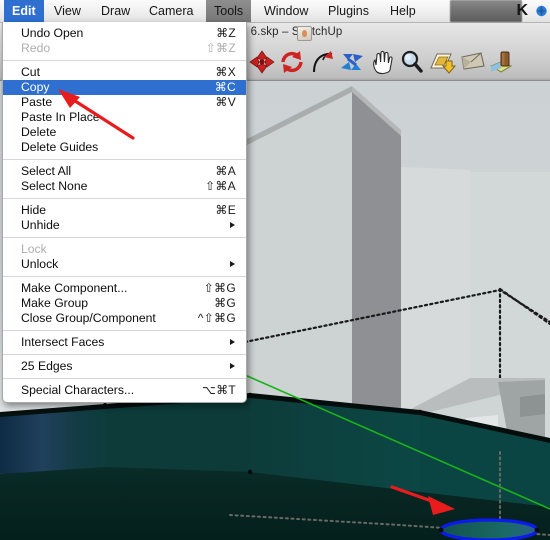  What do you see at coordinates (225, 102) in the screenshot?
I see `menu-item-shortcut: ⌘V` at bounding box center [225, 102].